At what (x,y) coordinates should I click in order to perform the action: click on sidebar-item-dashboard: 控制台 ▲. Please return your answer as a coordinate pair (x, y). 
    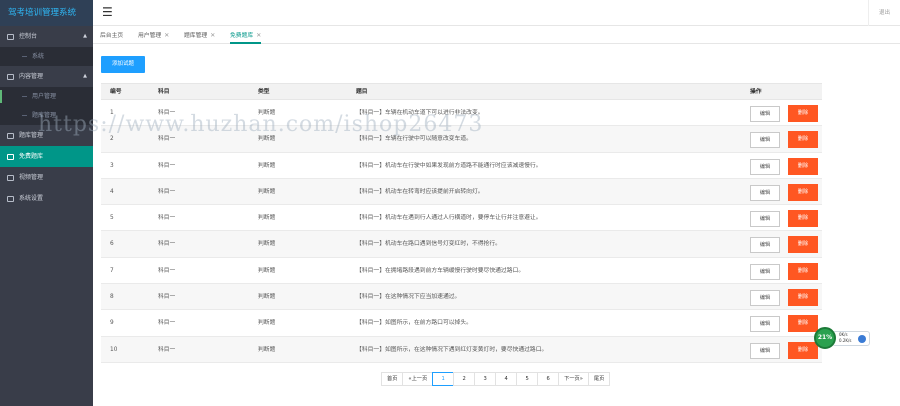
    Looking at the image, I should click on (46, 36).